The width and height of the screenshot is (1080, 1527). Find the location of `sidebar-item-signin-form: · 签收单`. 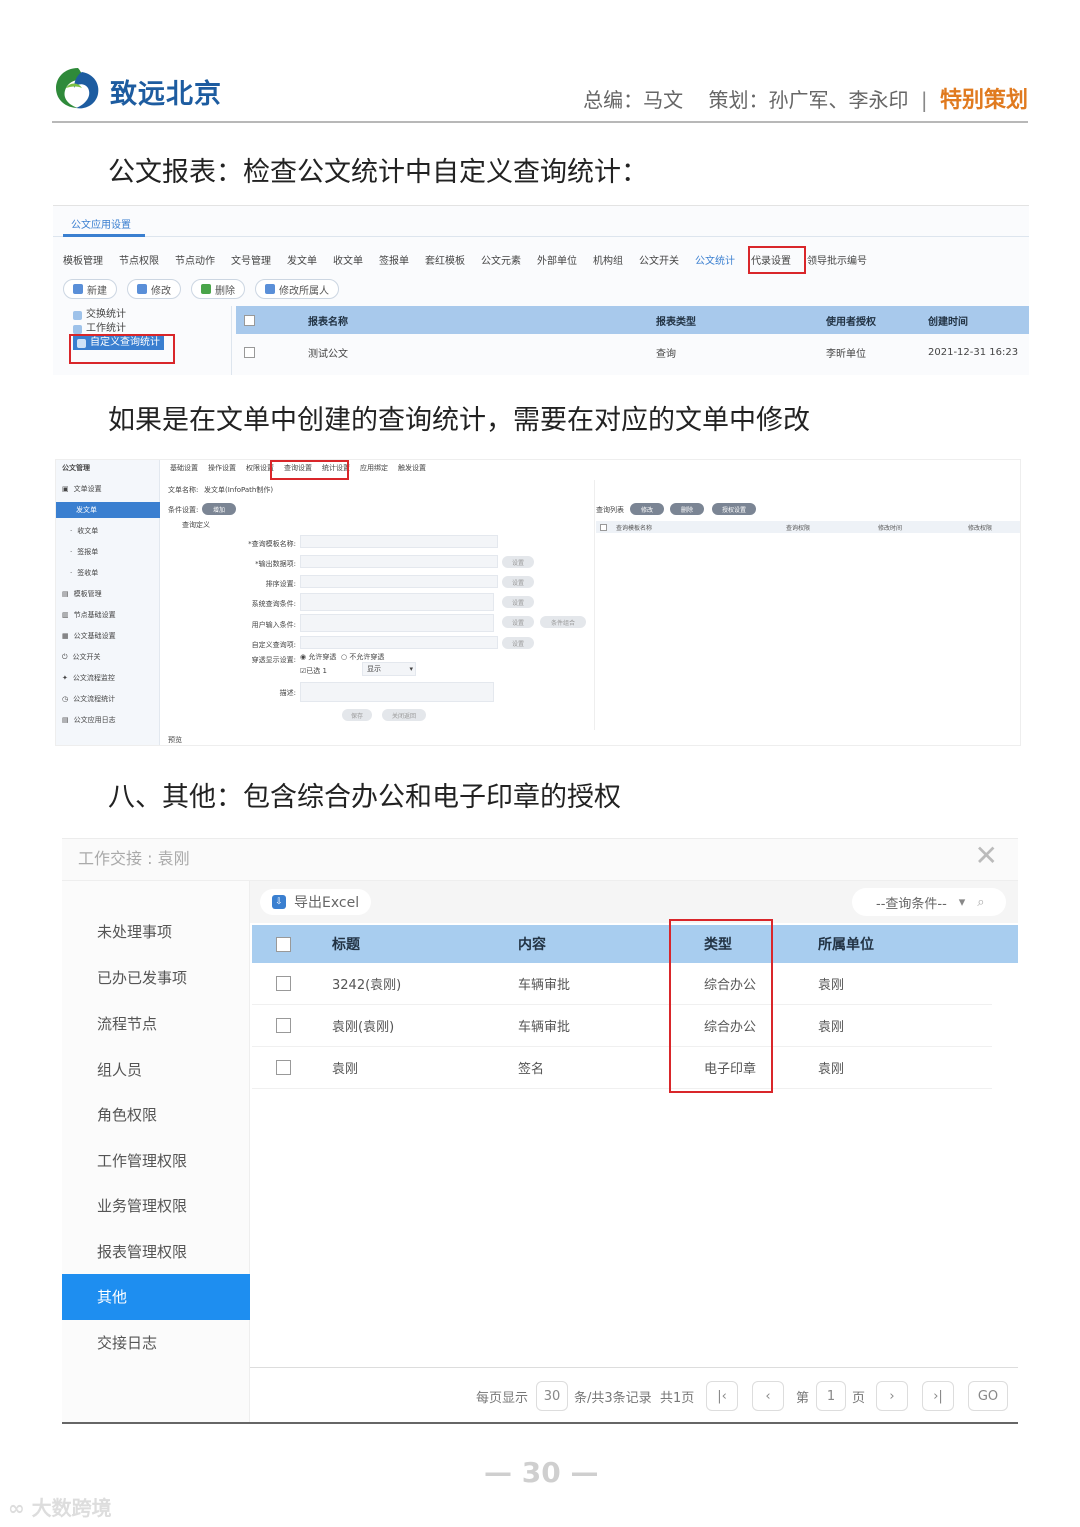

sidebar-item-signin-form: · 签收单 is located at coordinates (84, 573).